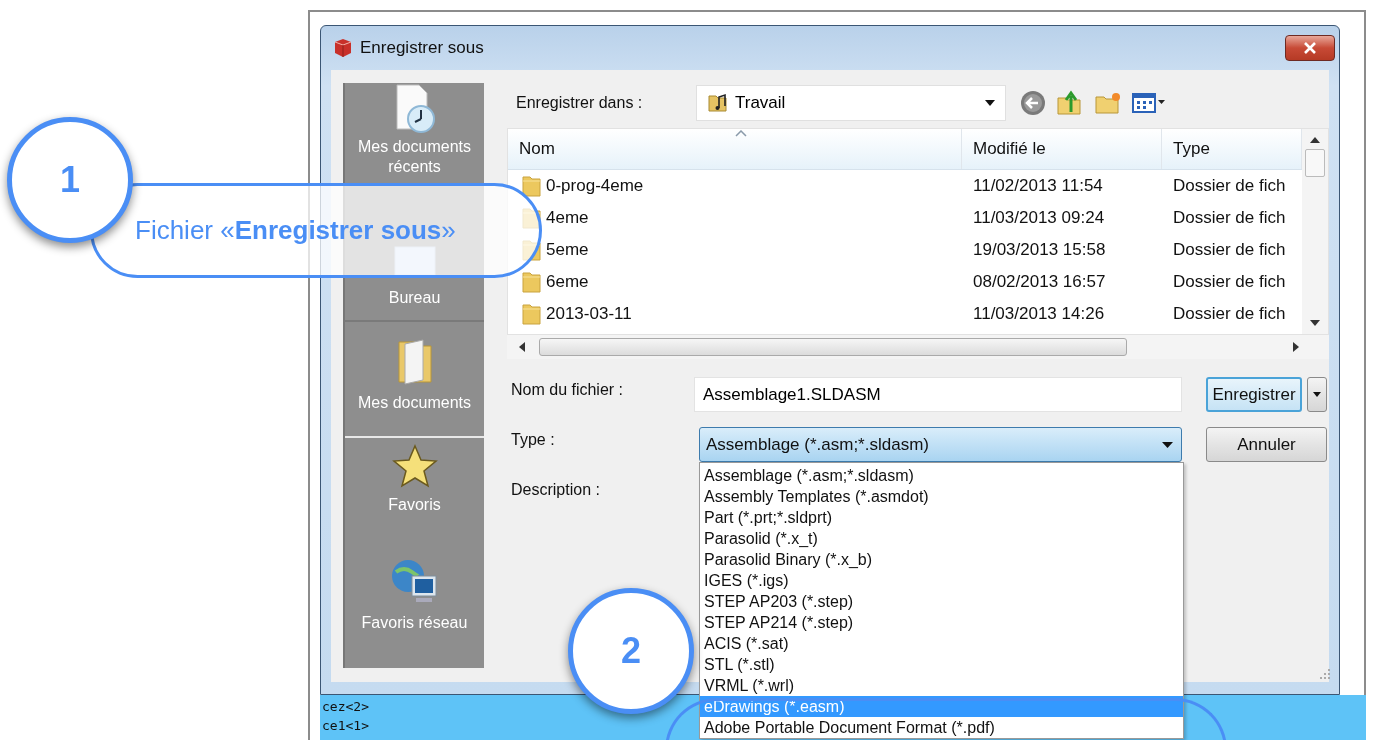  What do you see at coordinates (522, 347) in the screenshot?
I see `scroll-left-arrow-icon` at bounding box center [522, 347].